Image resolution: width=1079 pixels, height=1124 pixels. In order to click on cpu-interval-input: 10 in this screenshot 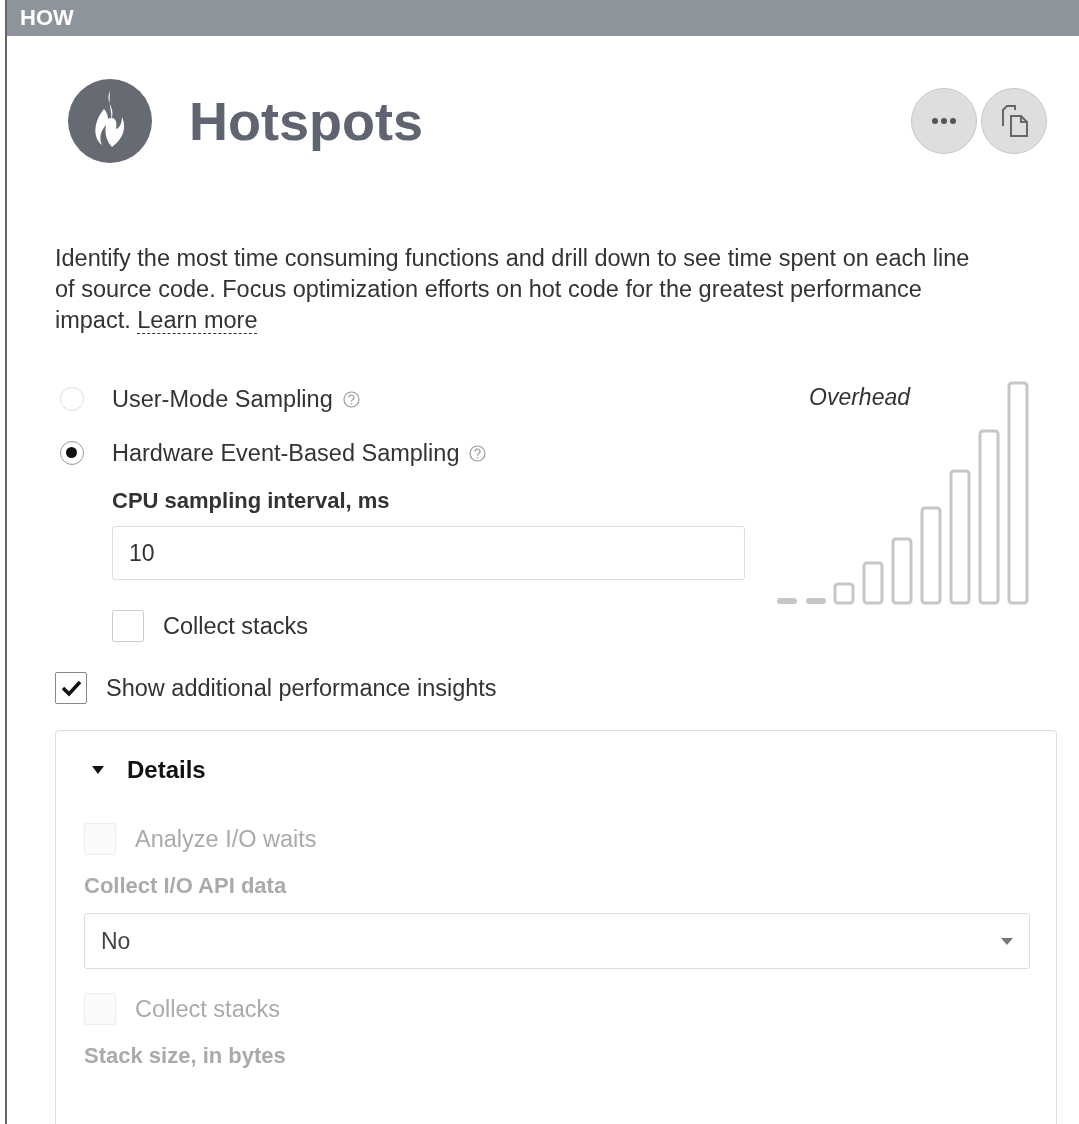, I will do `click(428, 553)`.